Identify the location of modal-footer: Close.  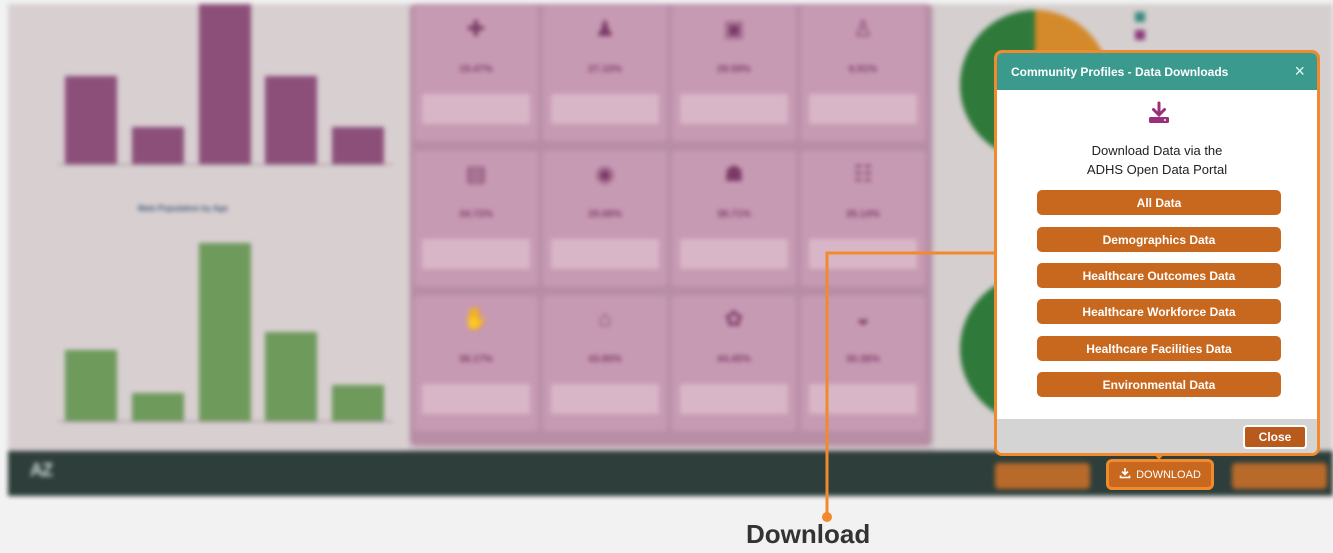
(1157, 436).